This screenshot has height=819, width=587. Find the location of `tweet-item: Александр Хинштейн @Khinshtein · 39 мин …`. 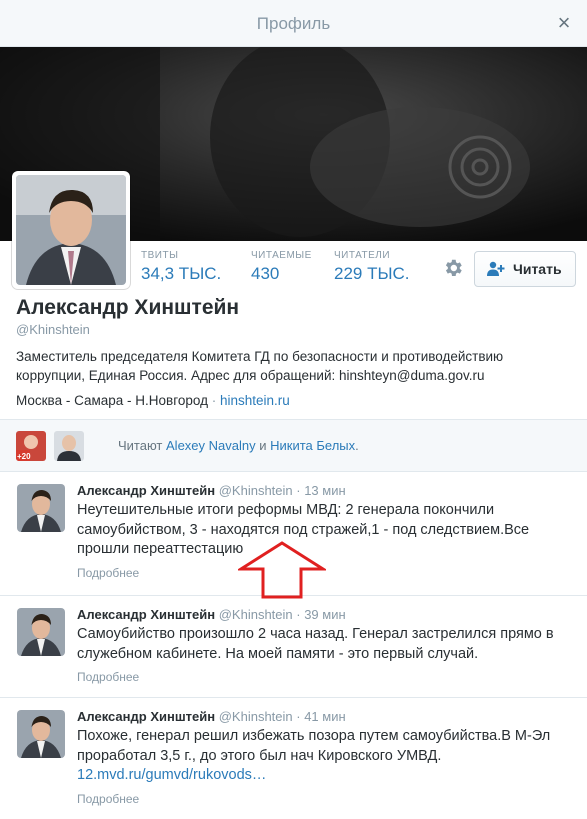

tweet-item: Александр Хинштейн @Khinshtein · 39 мин … is located at coordinates (293, 647).